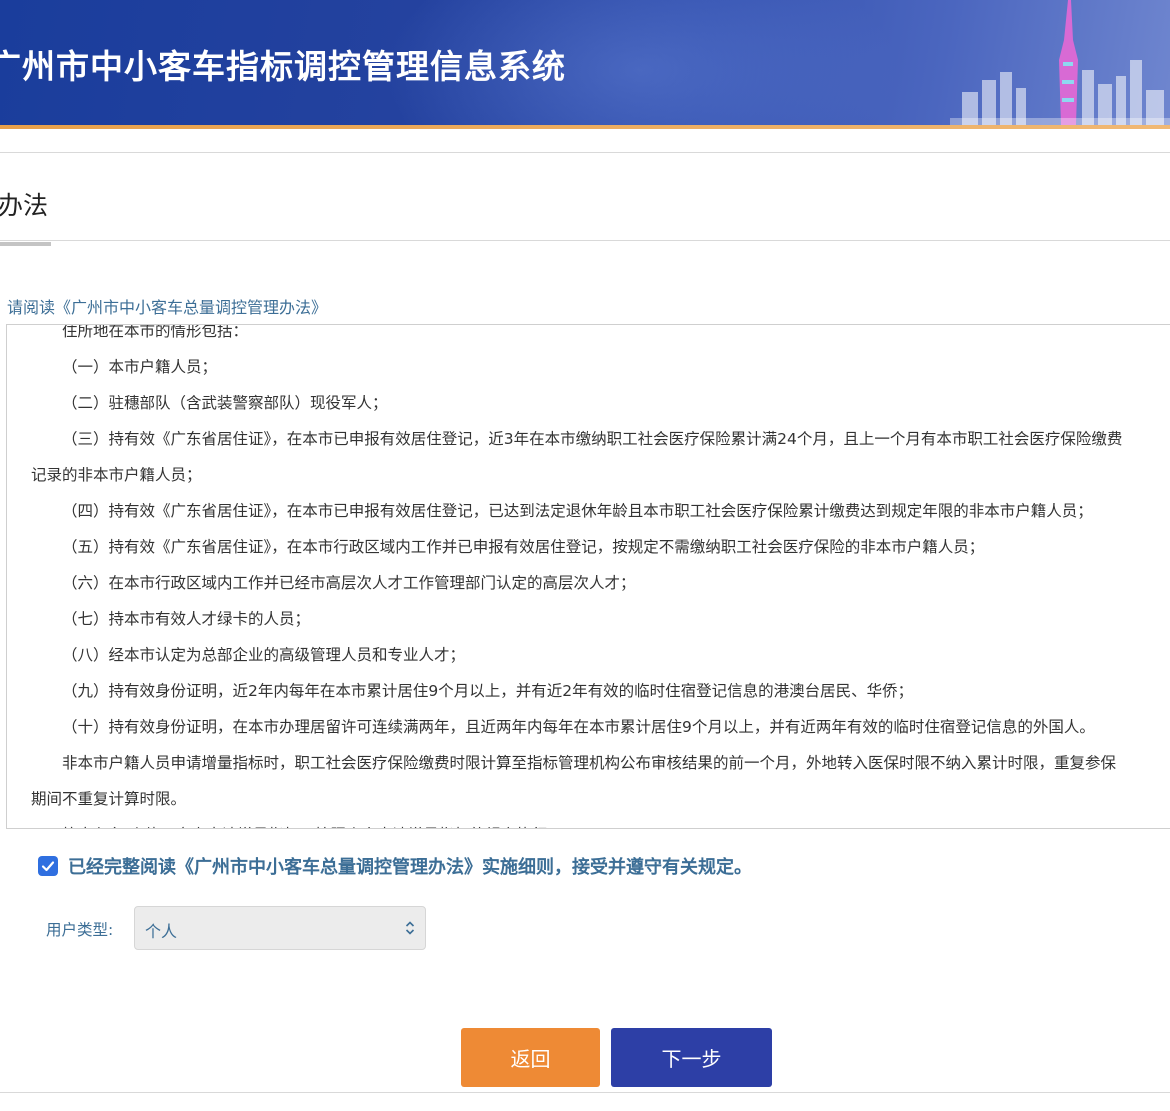  What do you see at coordinates (588, 822) in the screenshot?
I see `regulation-line: 第十七条 个体工商户申请增量指标，按照个人申请增量指标的规定执行。` at bounding box center [588, 822].